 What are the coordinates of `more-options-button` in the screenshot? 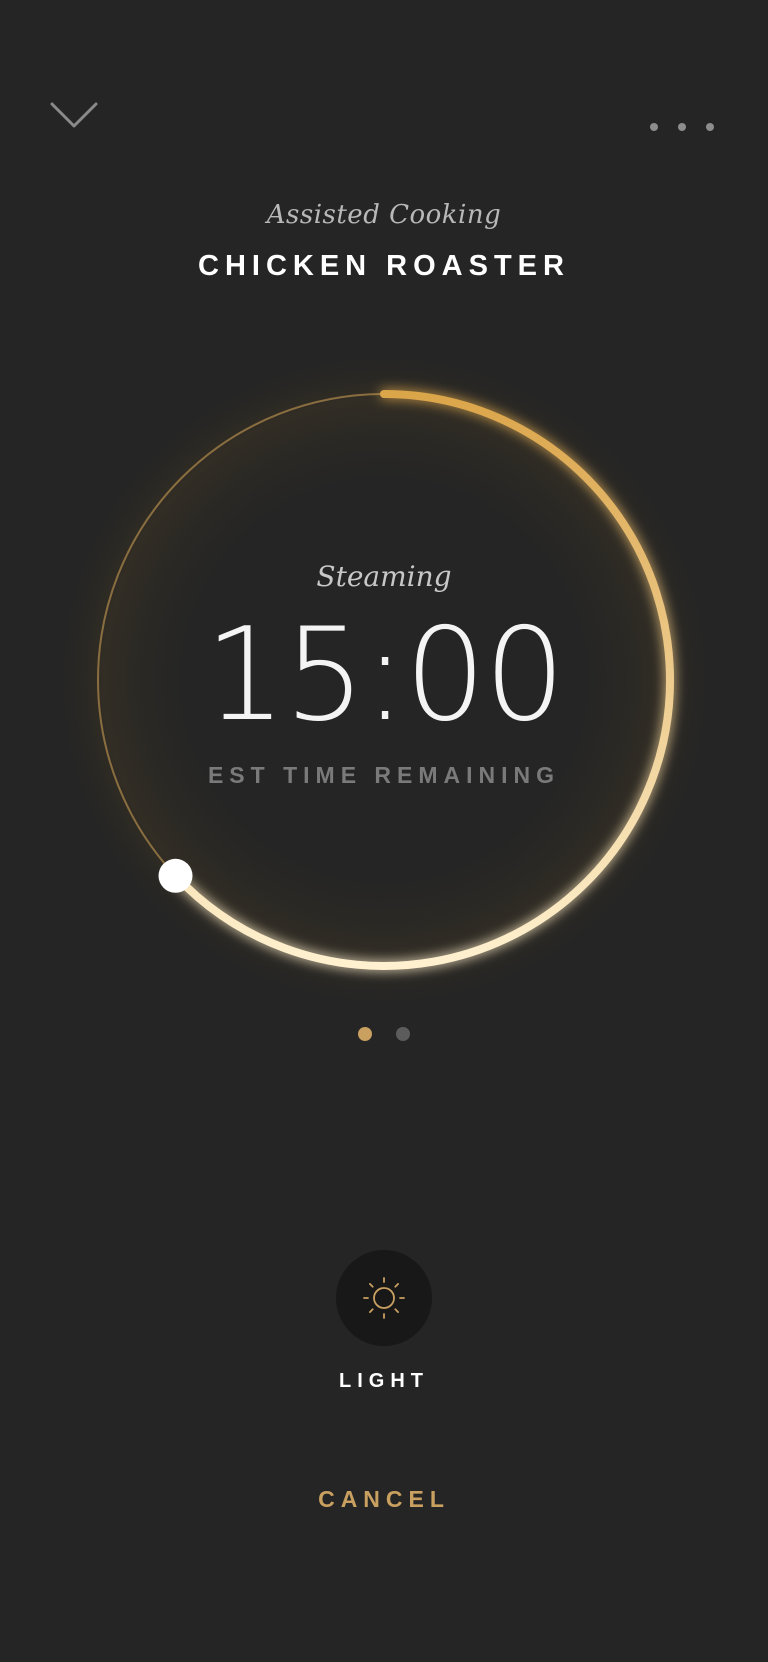 It's located at (682, 127).